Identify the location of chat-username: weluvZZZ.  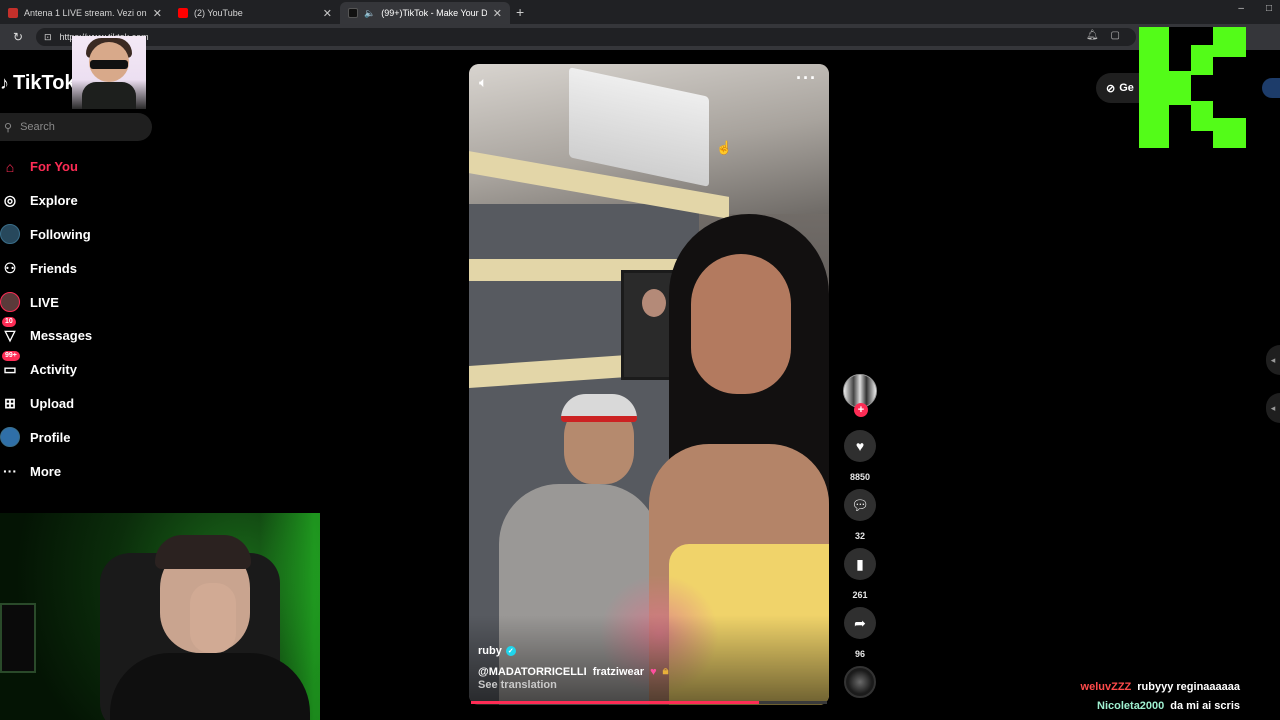
(1106, 686).